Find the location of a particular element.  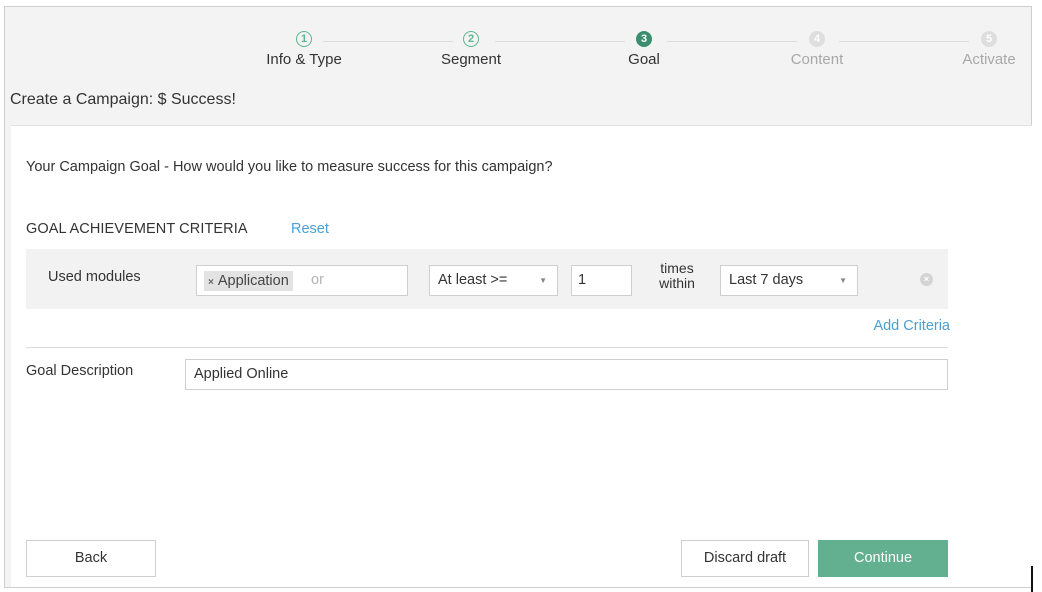

step-label: Content is located at coordinates (817, 59).